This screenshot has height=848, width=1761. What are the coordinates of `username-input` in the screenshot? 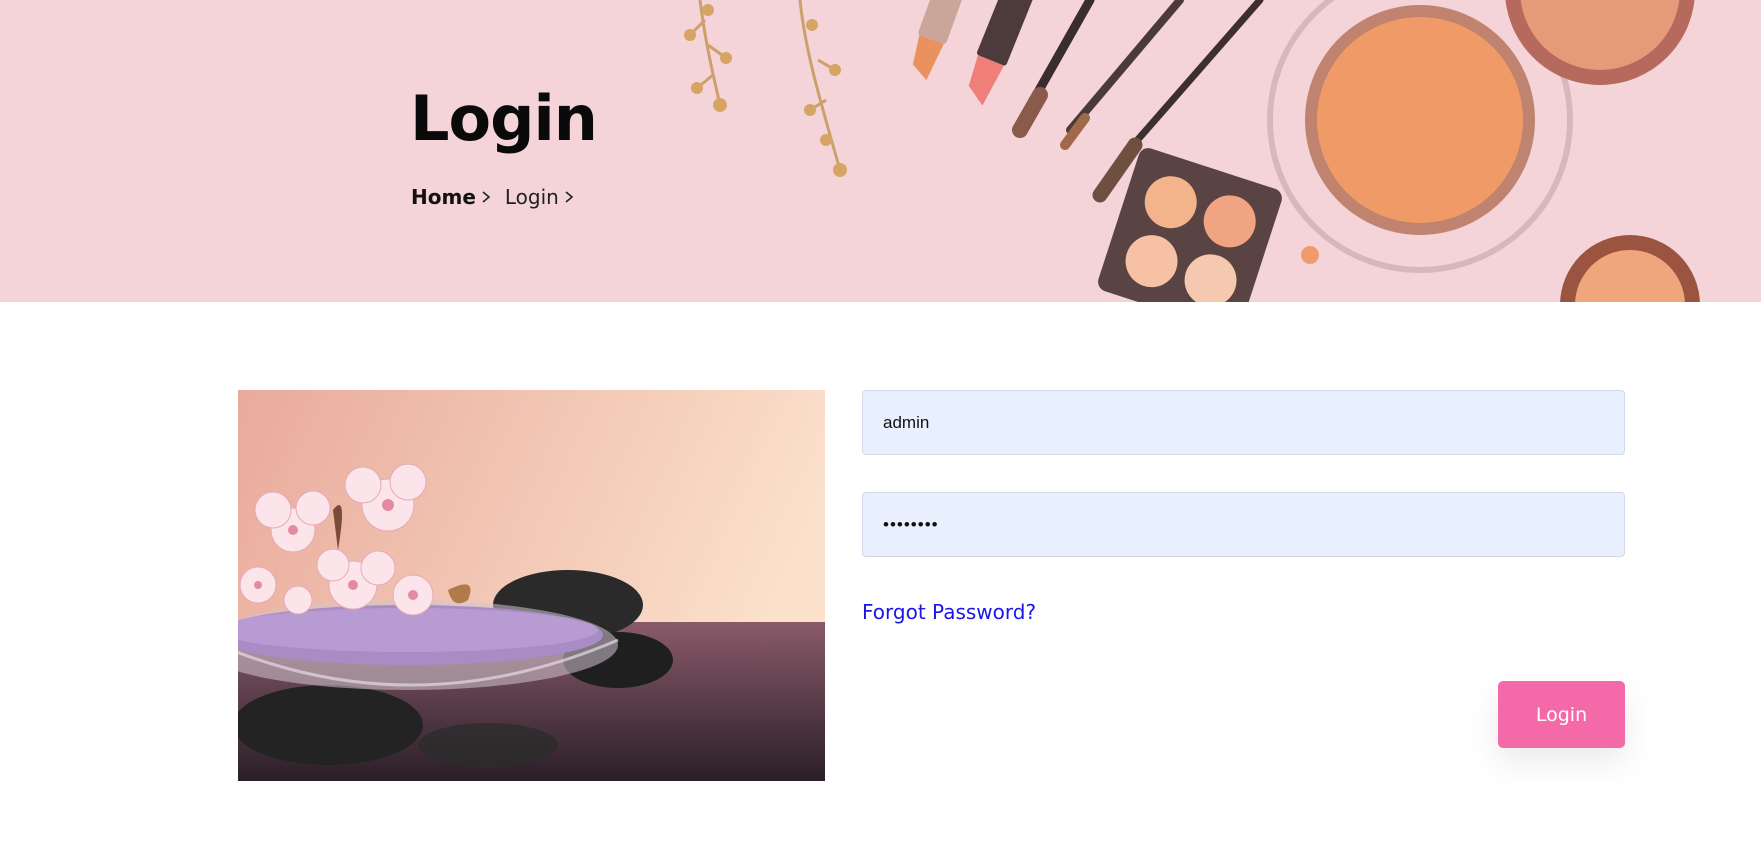 It's located at (1243, 422).